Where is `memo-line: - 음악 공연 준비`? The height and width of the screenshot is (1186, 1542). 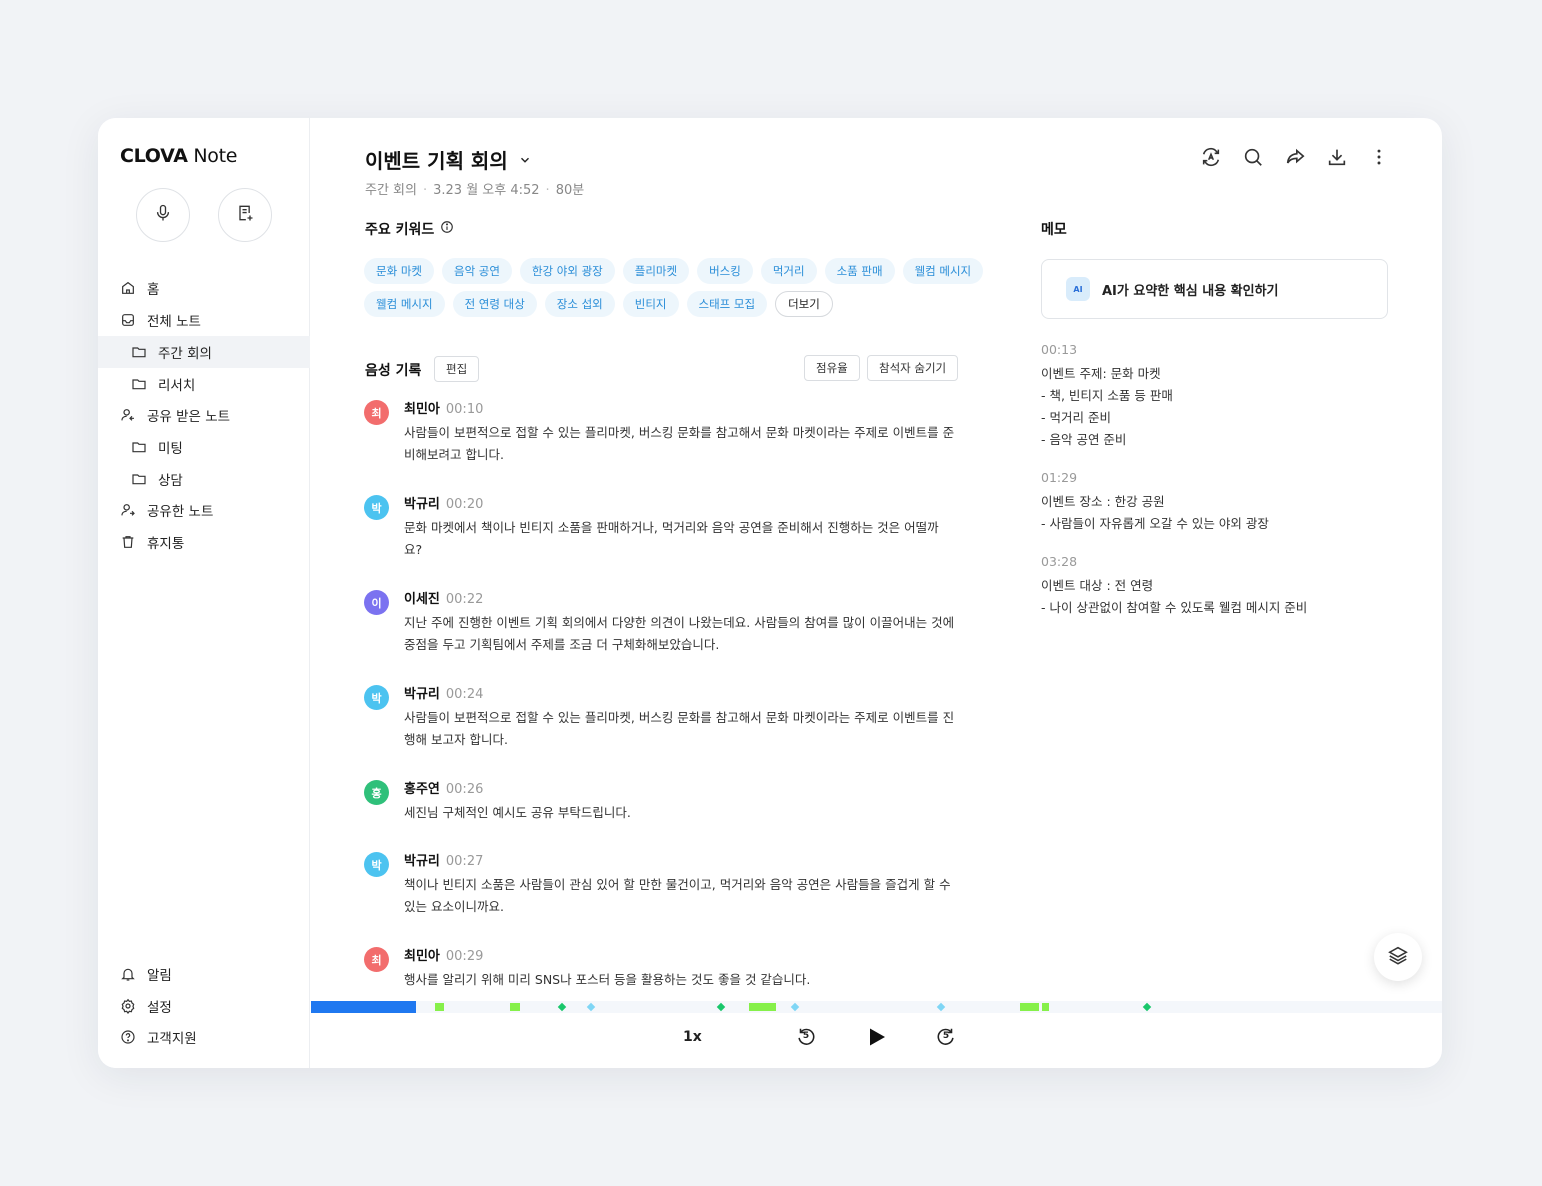
memo-line: - 음악 공연 준비 is located at coordinates (1084, 439).